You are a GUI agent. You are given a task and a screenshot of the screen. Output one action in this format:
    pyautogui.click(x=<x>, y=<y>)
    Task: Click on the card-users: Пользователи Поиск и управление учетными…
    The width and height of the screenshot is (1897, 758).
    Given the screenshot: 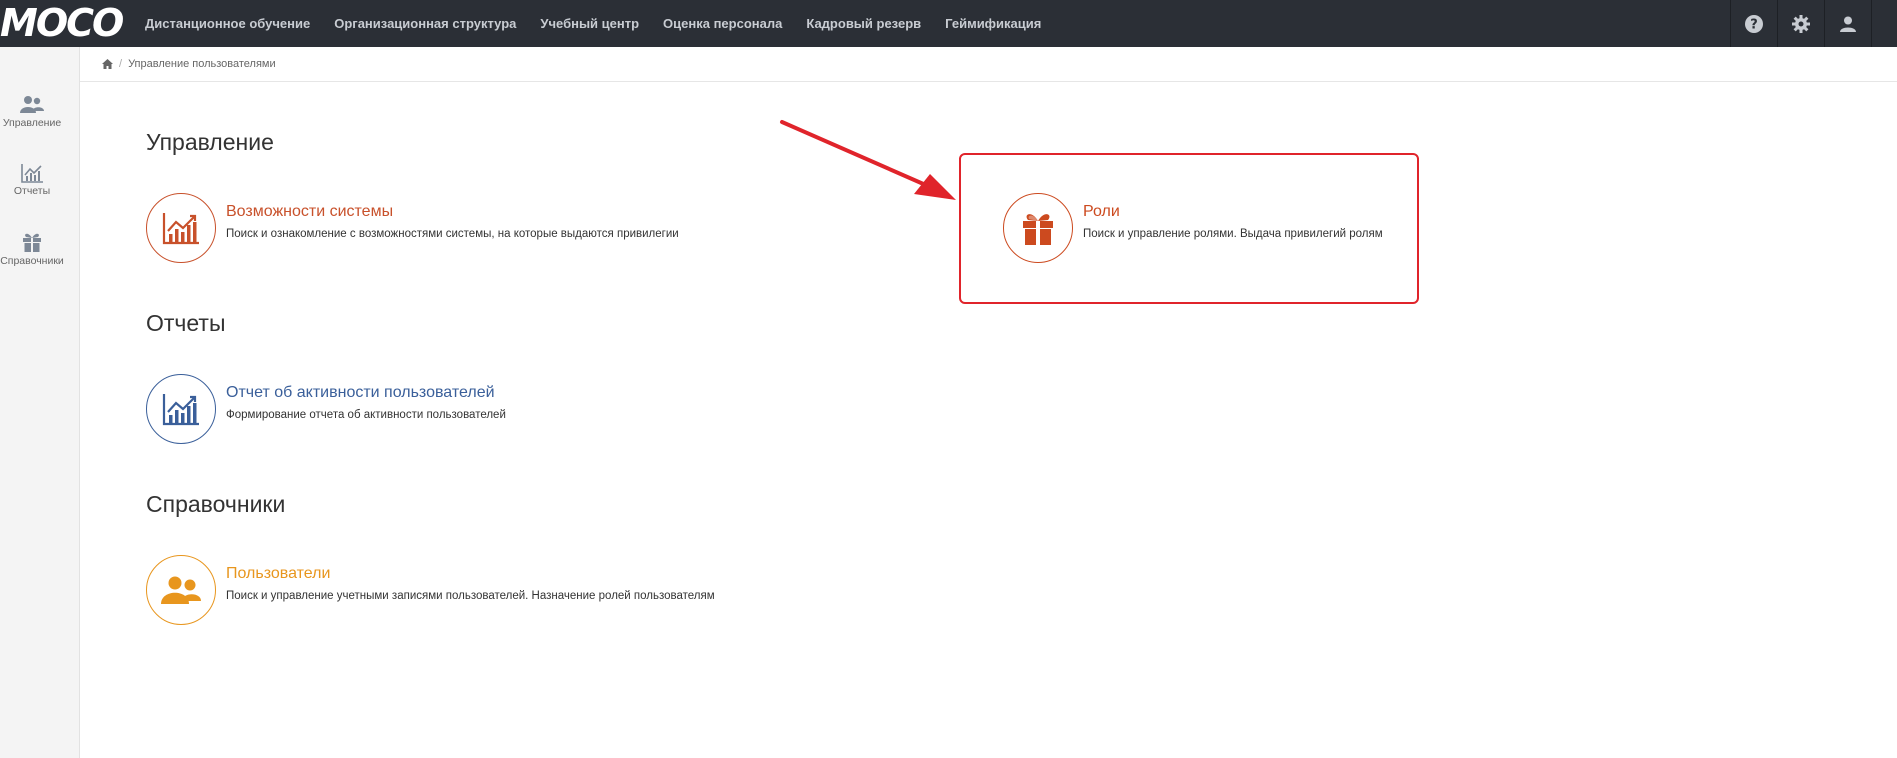 What is the action you would take?
    pyautogui.click(x=430, y=590)
    